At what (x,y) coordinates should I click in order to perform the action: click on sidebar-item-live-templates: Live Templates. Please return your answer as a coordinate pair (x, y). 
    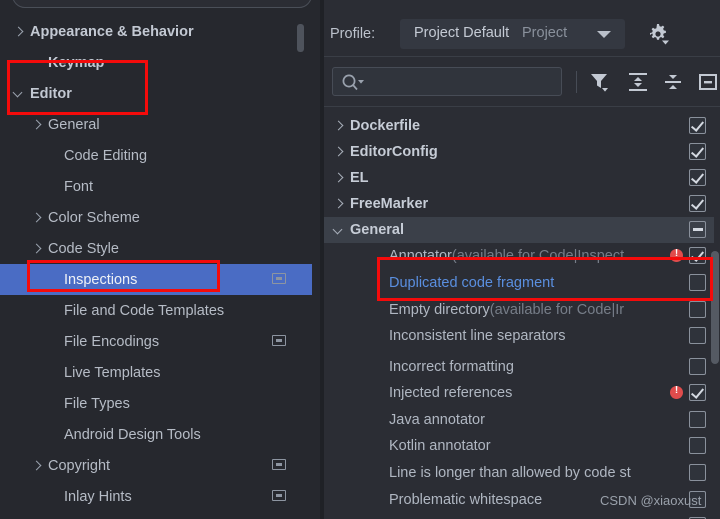
    Looking at the image, I should click on (156, 372).